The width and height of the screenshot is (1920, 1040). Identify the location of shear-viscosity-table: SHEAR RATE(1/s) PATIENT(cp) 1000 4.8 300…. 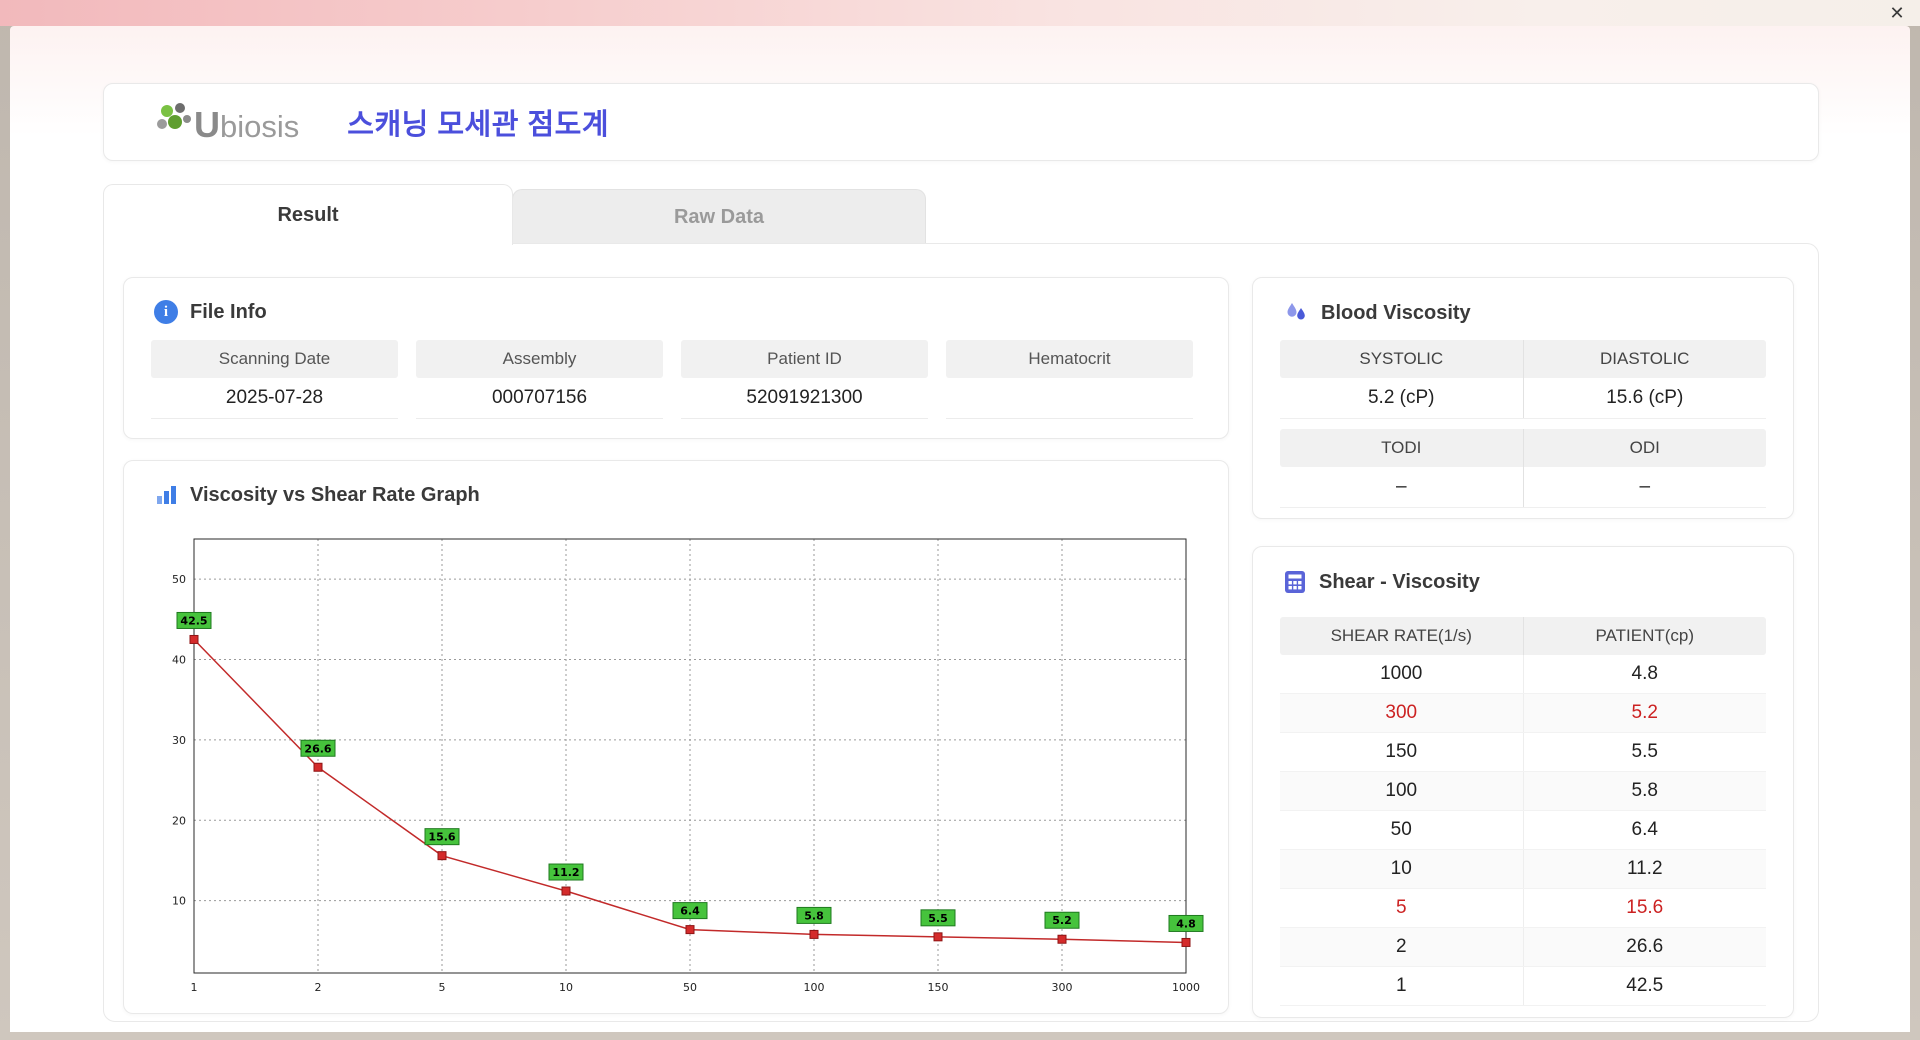
(1523, 811).